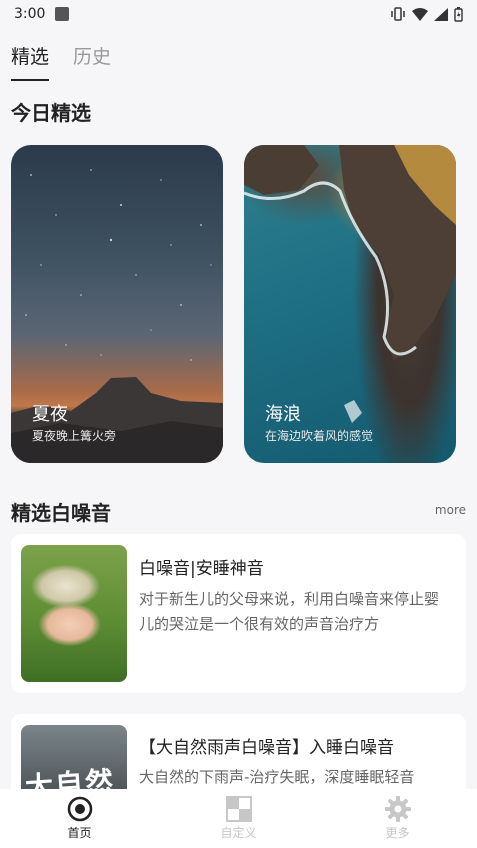 The height and width of the screenshot is (848, 477). What do you see at coordinates (319, 436) in the screenshot?
I see `card-subtitle: 在海边吹着风的感觉` at bounding box center [319, 436].